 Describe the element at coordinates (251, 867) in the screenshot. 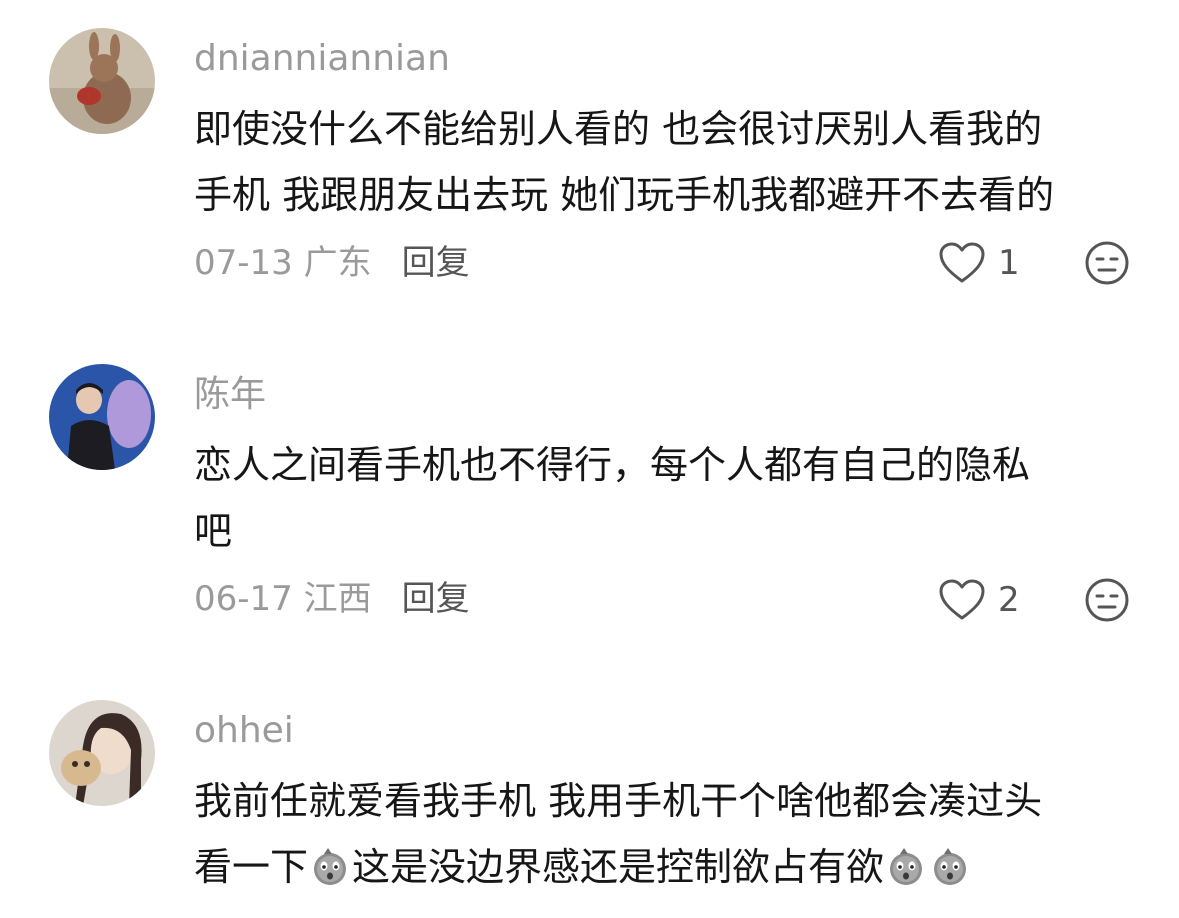

I see `comment-text-segment: 看一下` at that location.